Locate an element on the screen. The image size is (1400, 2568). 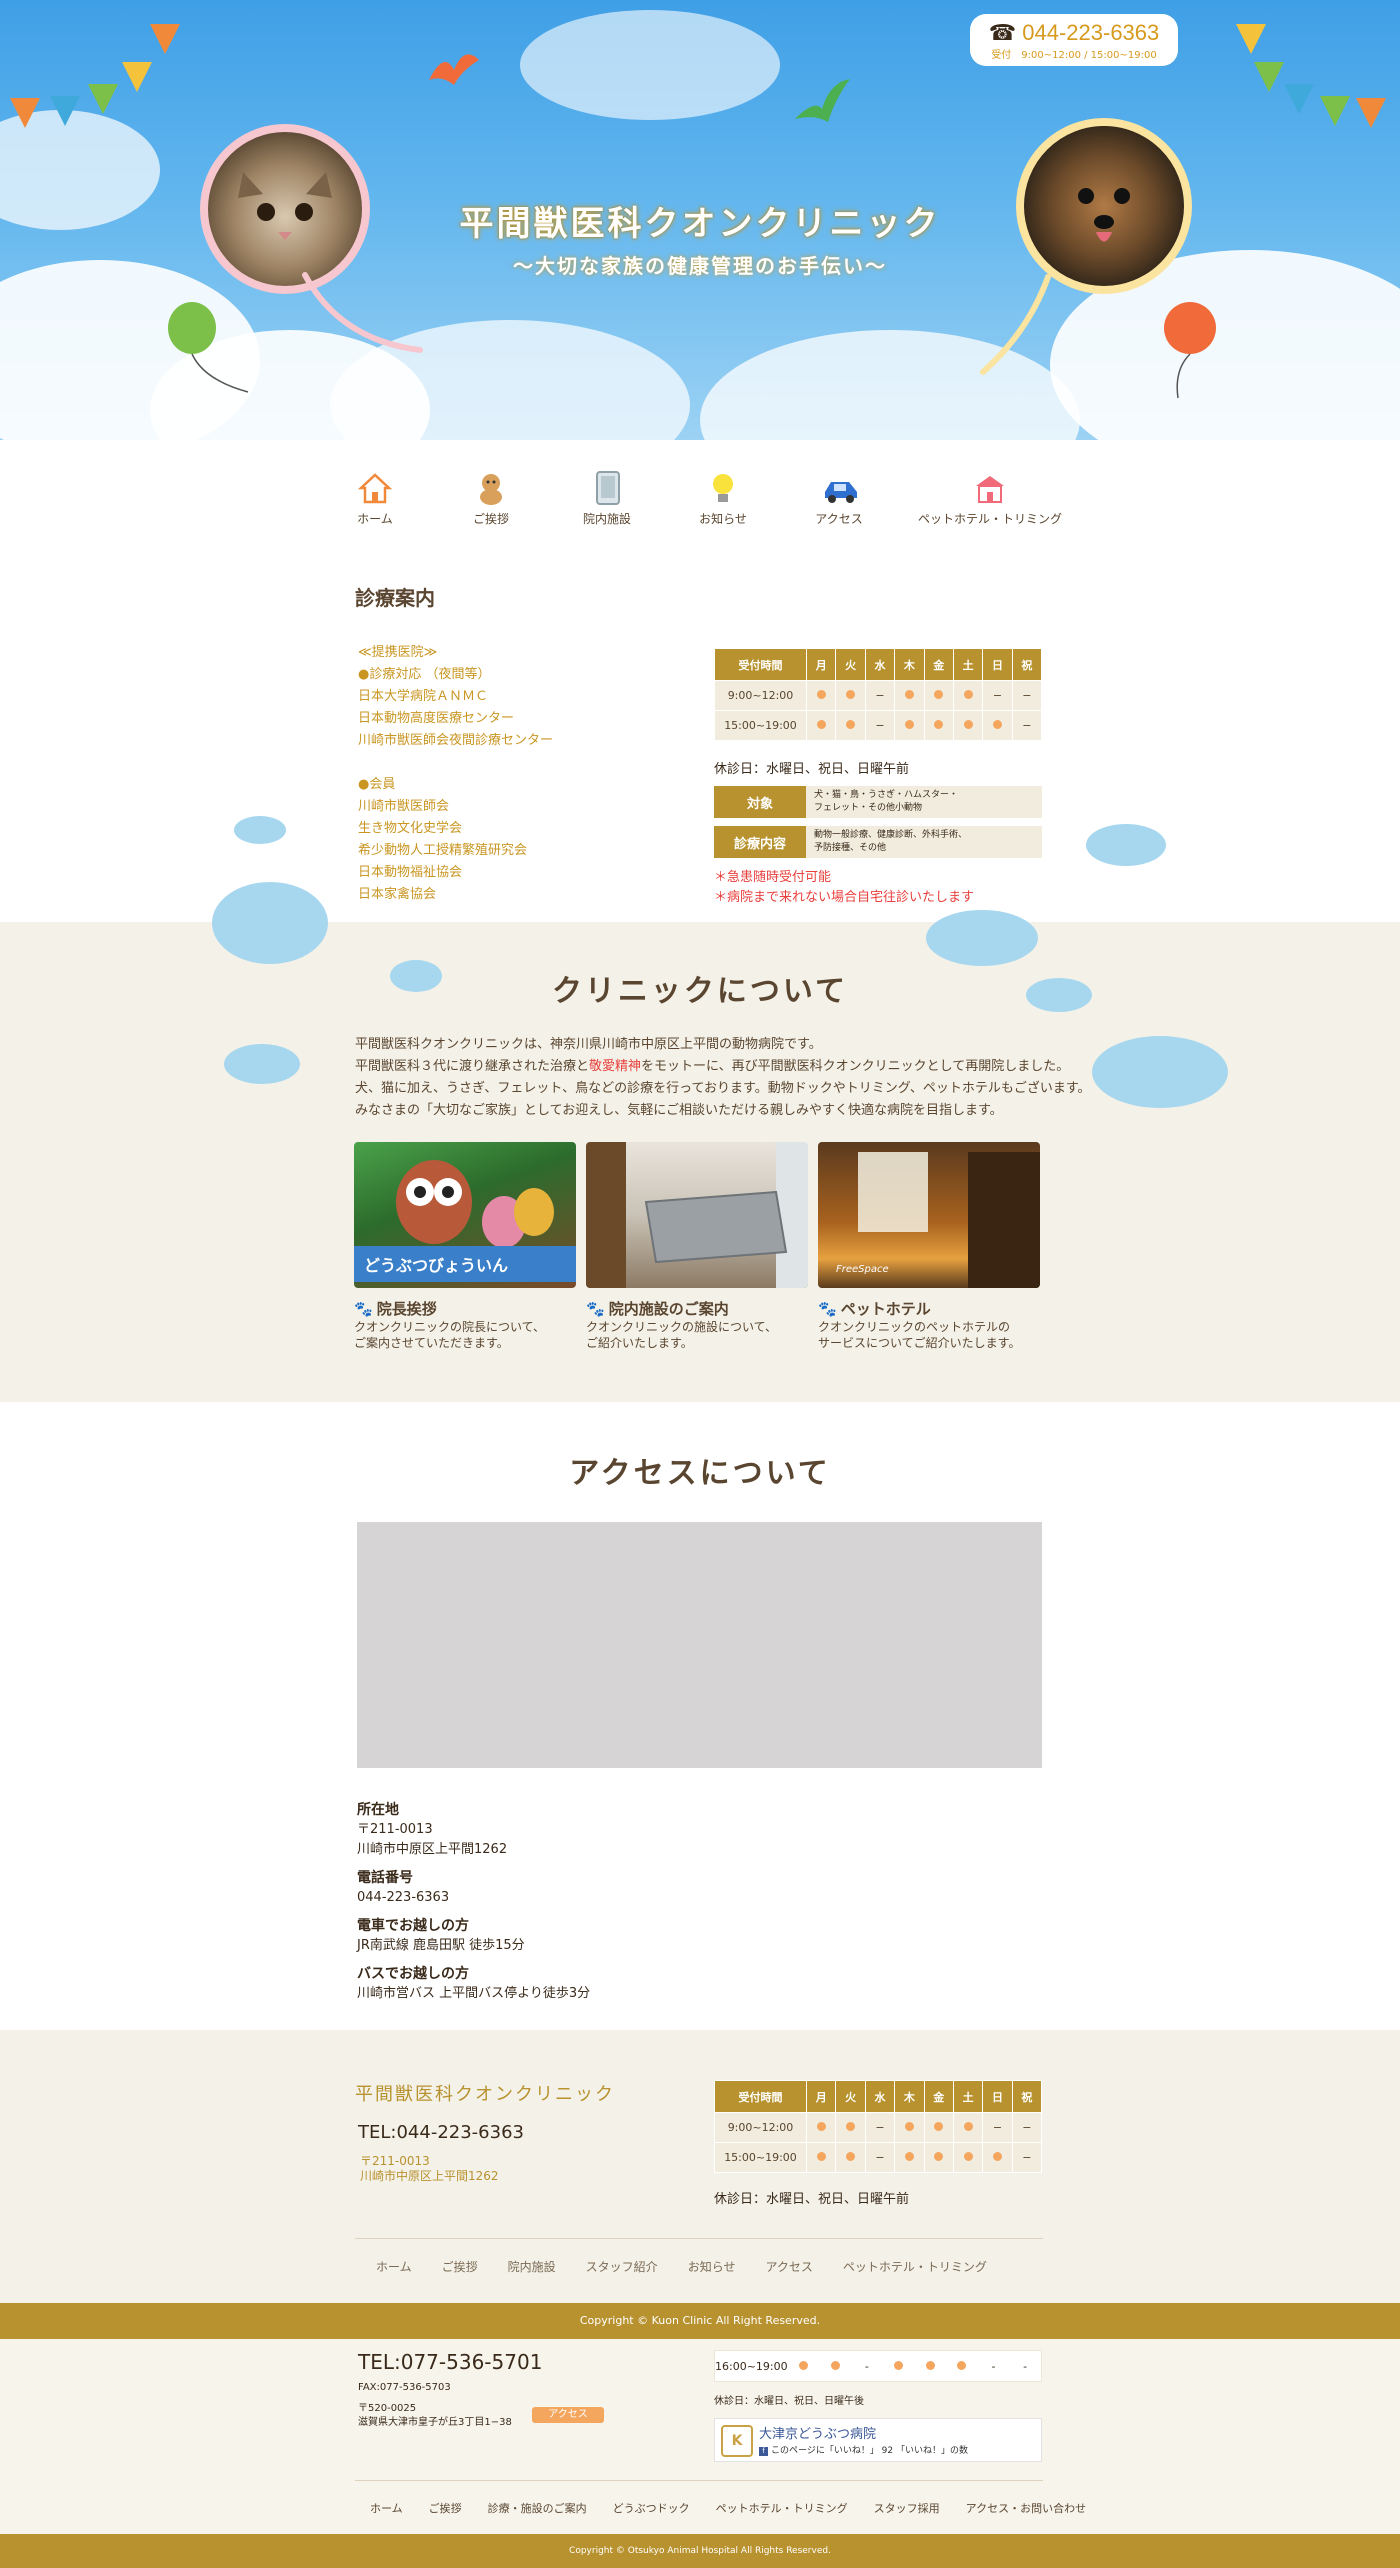
footer-link: 院内施設 is located at coordinates (532, 2266).